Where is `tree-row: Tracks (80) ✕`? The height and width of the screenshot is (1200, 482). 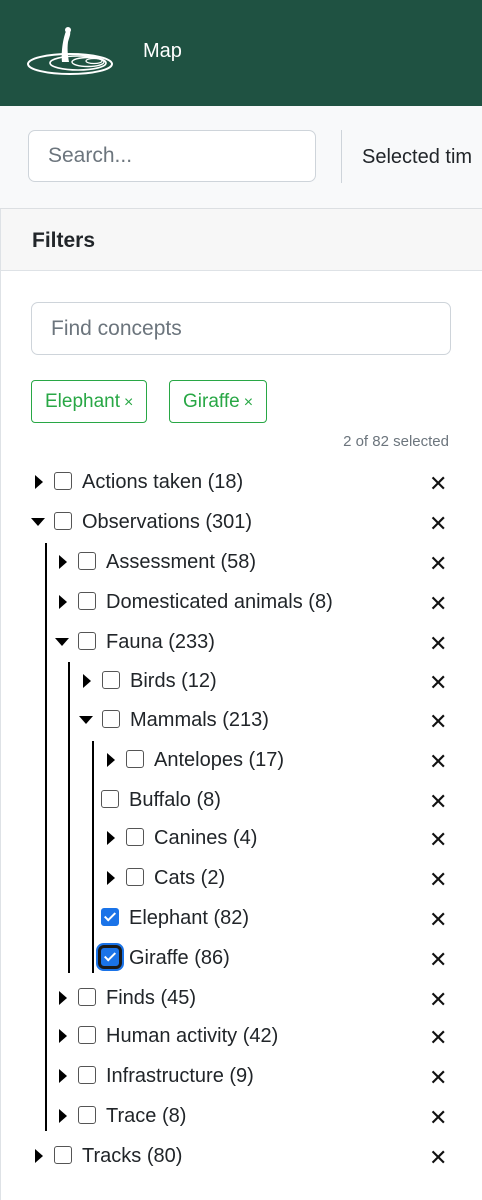
tree-row: Tracks (80) ✕ is located at coordinates (241, 1156).